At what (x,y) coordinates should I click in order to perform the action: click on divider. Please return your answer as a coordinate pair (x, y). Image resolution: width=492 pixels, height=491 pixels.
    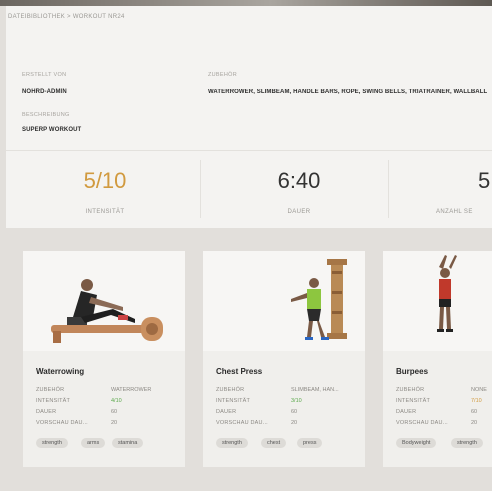
    Looking at the image, I should click on (249, 150).